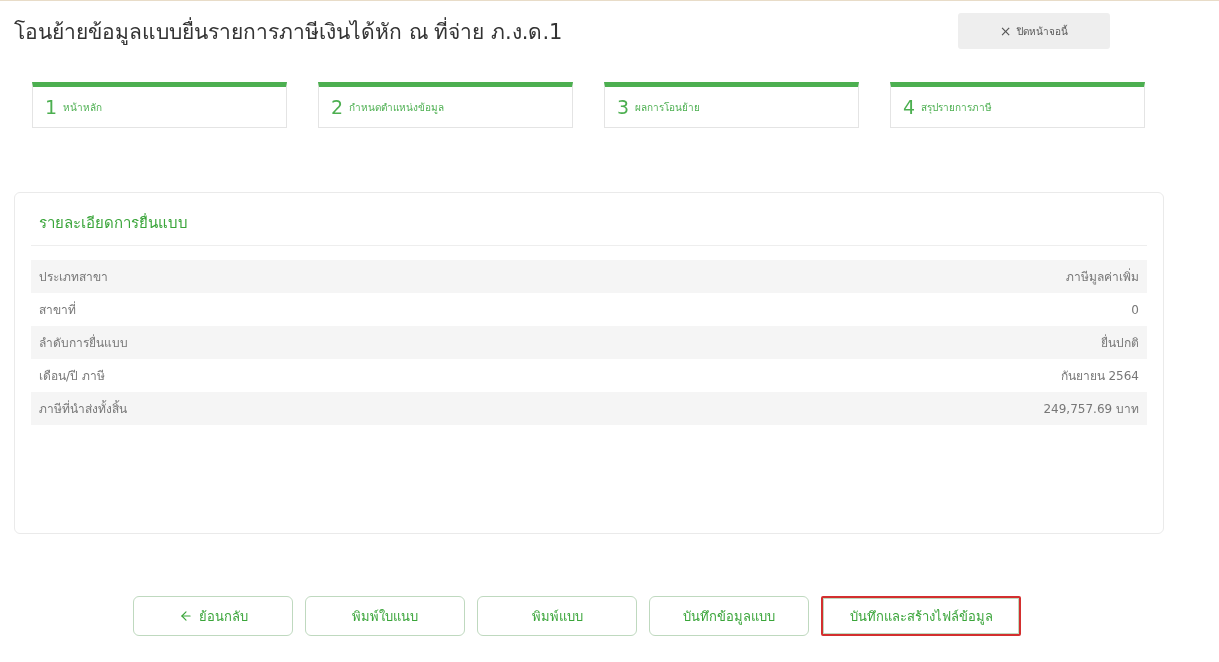  Describe the element at coordinates (1091, 409) in the screenshot. I see `row-value: 249,757.69 บาท` at that location.